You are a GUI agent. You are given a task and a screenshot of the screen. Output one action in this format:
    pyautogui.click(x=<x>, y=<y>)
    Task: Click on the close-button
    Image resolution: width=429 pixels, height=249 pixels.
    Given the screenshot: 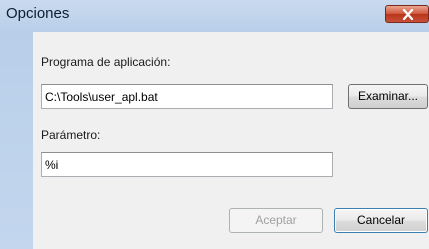 What is the action you would take?
    pyautogui.click(x=407, y=14)
    